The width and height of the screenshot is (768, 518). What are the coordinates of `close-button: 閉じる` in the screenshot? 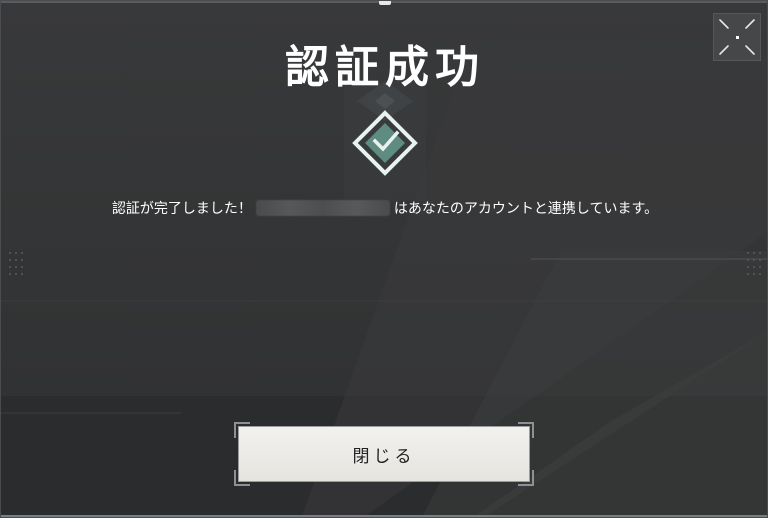 It's located at (384, 454).